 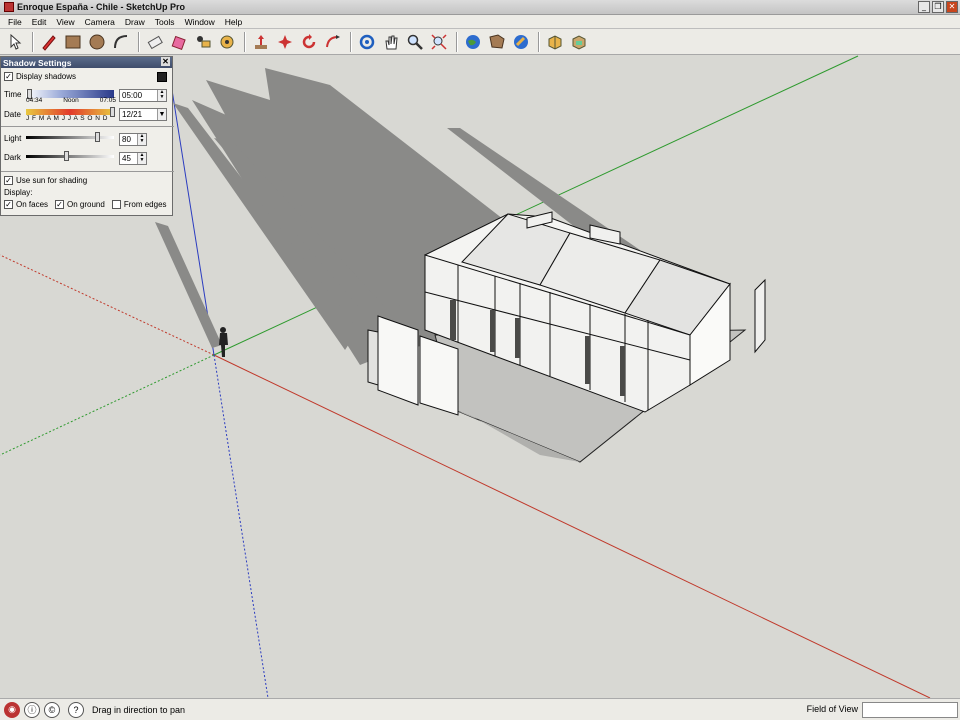 I want to click on time-noon-label: Noon, so click(x=71, y=100).